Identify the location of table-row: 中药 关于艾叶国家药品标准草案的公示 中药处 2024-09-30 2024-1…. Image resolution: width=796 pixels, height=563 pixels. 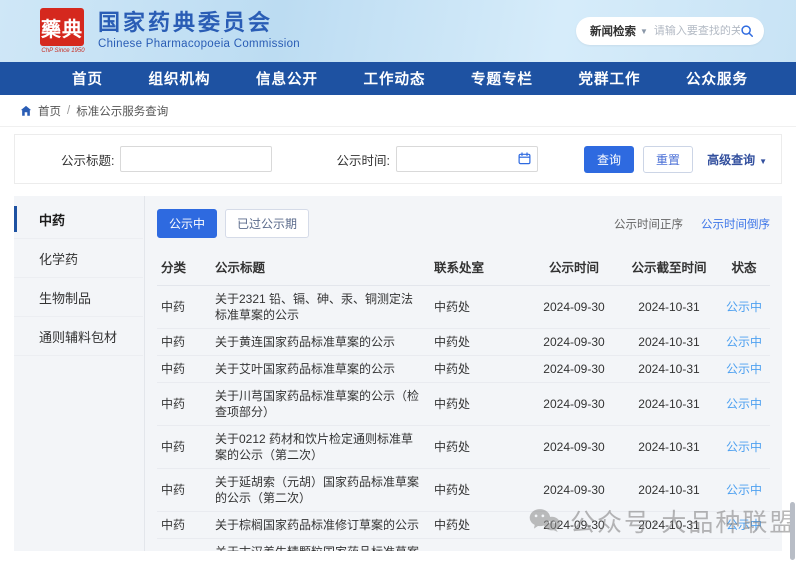
(463, 369).